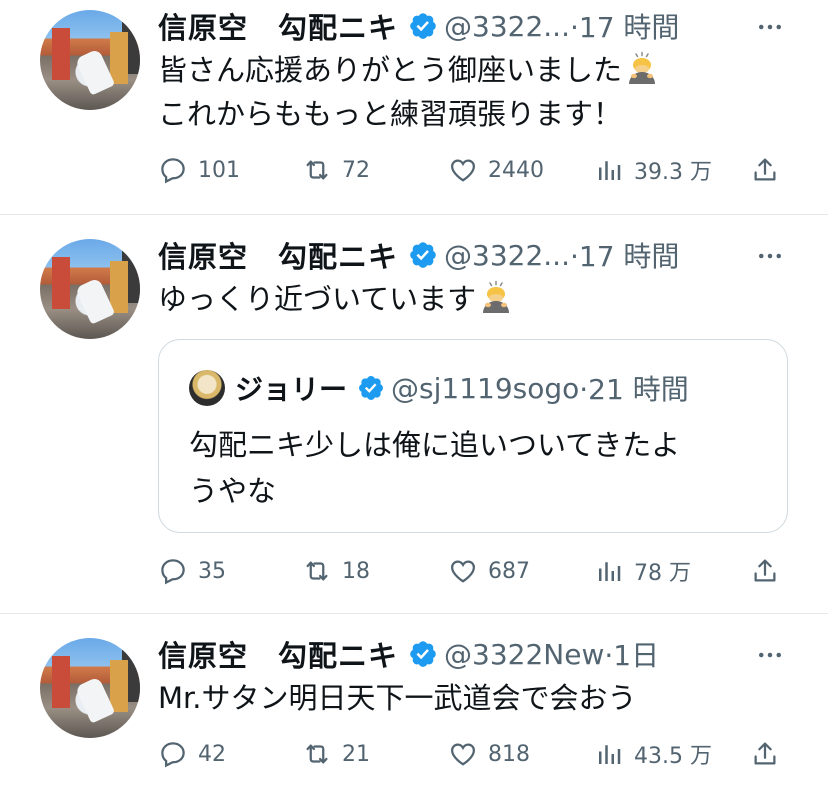  I want to click on retweet-button: 21, so click(336, 754).